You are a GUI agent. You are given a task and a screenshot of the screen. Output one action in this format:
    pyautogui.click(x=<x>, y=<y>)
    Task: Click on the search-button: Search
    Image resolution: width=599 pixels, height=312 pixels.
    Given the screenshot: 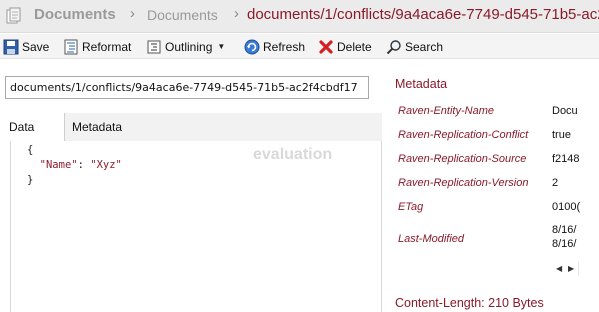 What is the action you would take?
    pyautogui.click(x=414, y=46)
    